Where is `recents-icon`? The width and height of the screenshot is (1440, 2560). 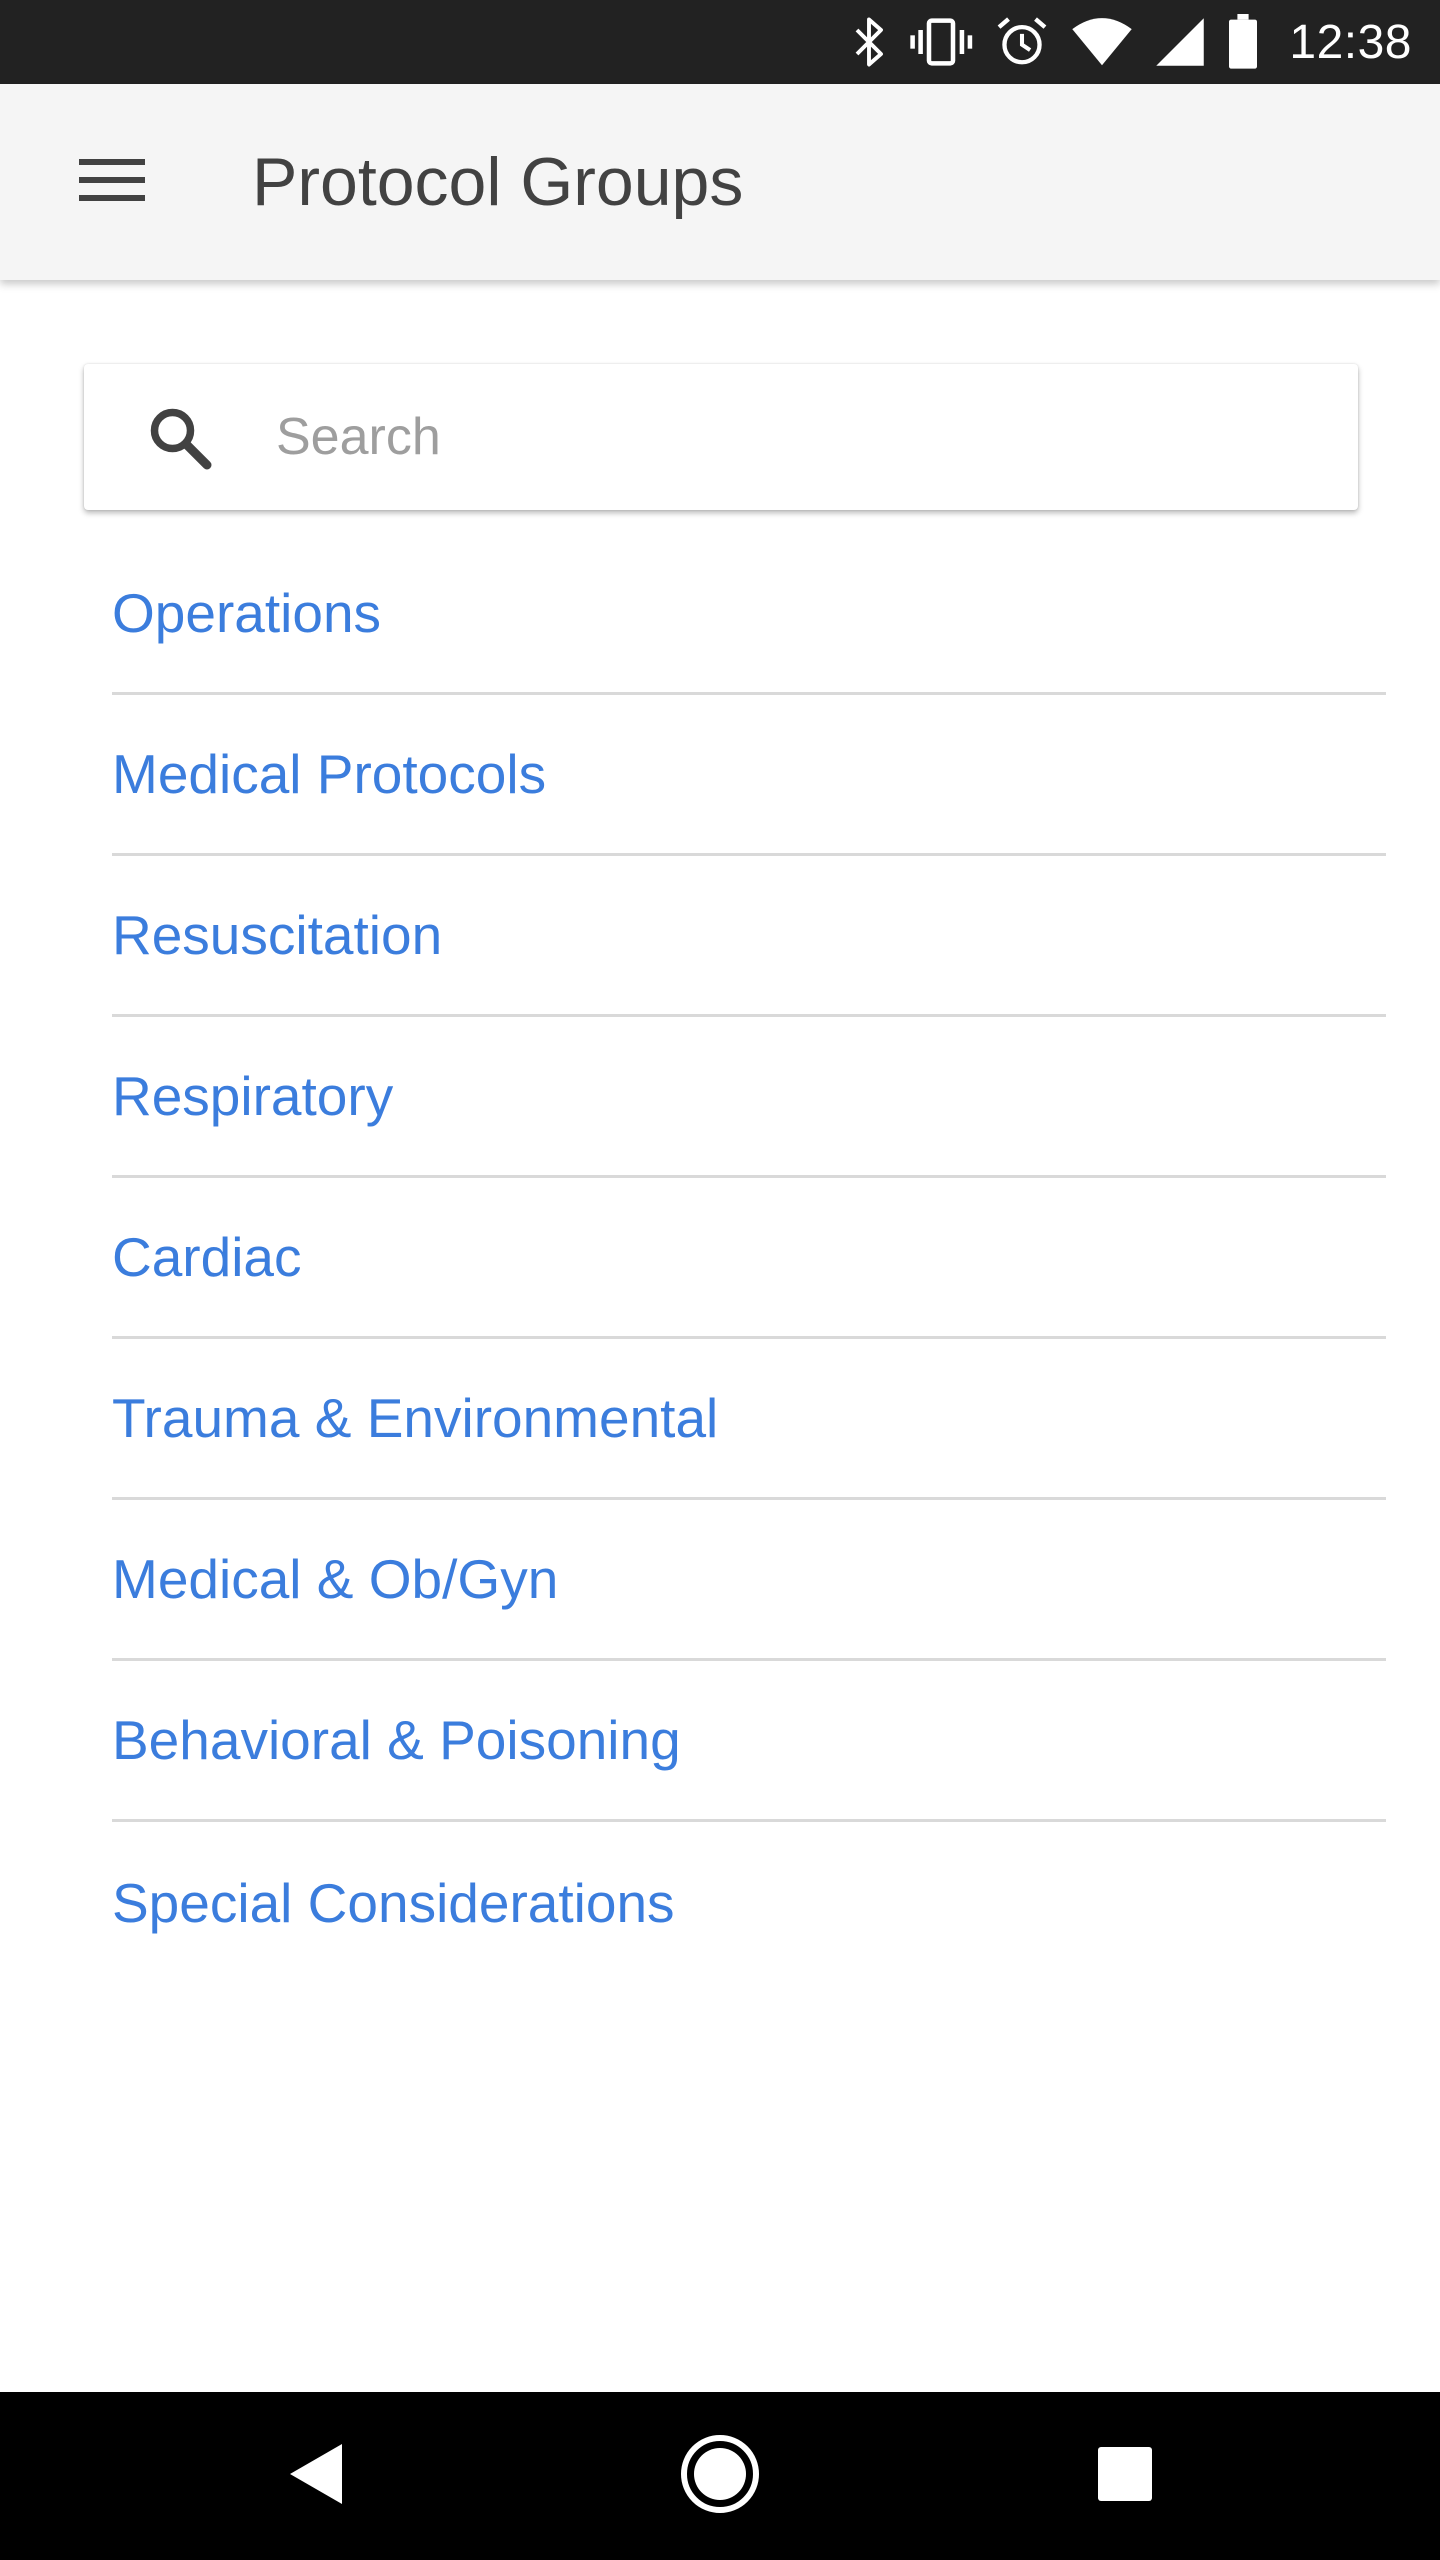 recents-icon is located at coordinates (1125, 2476).